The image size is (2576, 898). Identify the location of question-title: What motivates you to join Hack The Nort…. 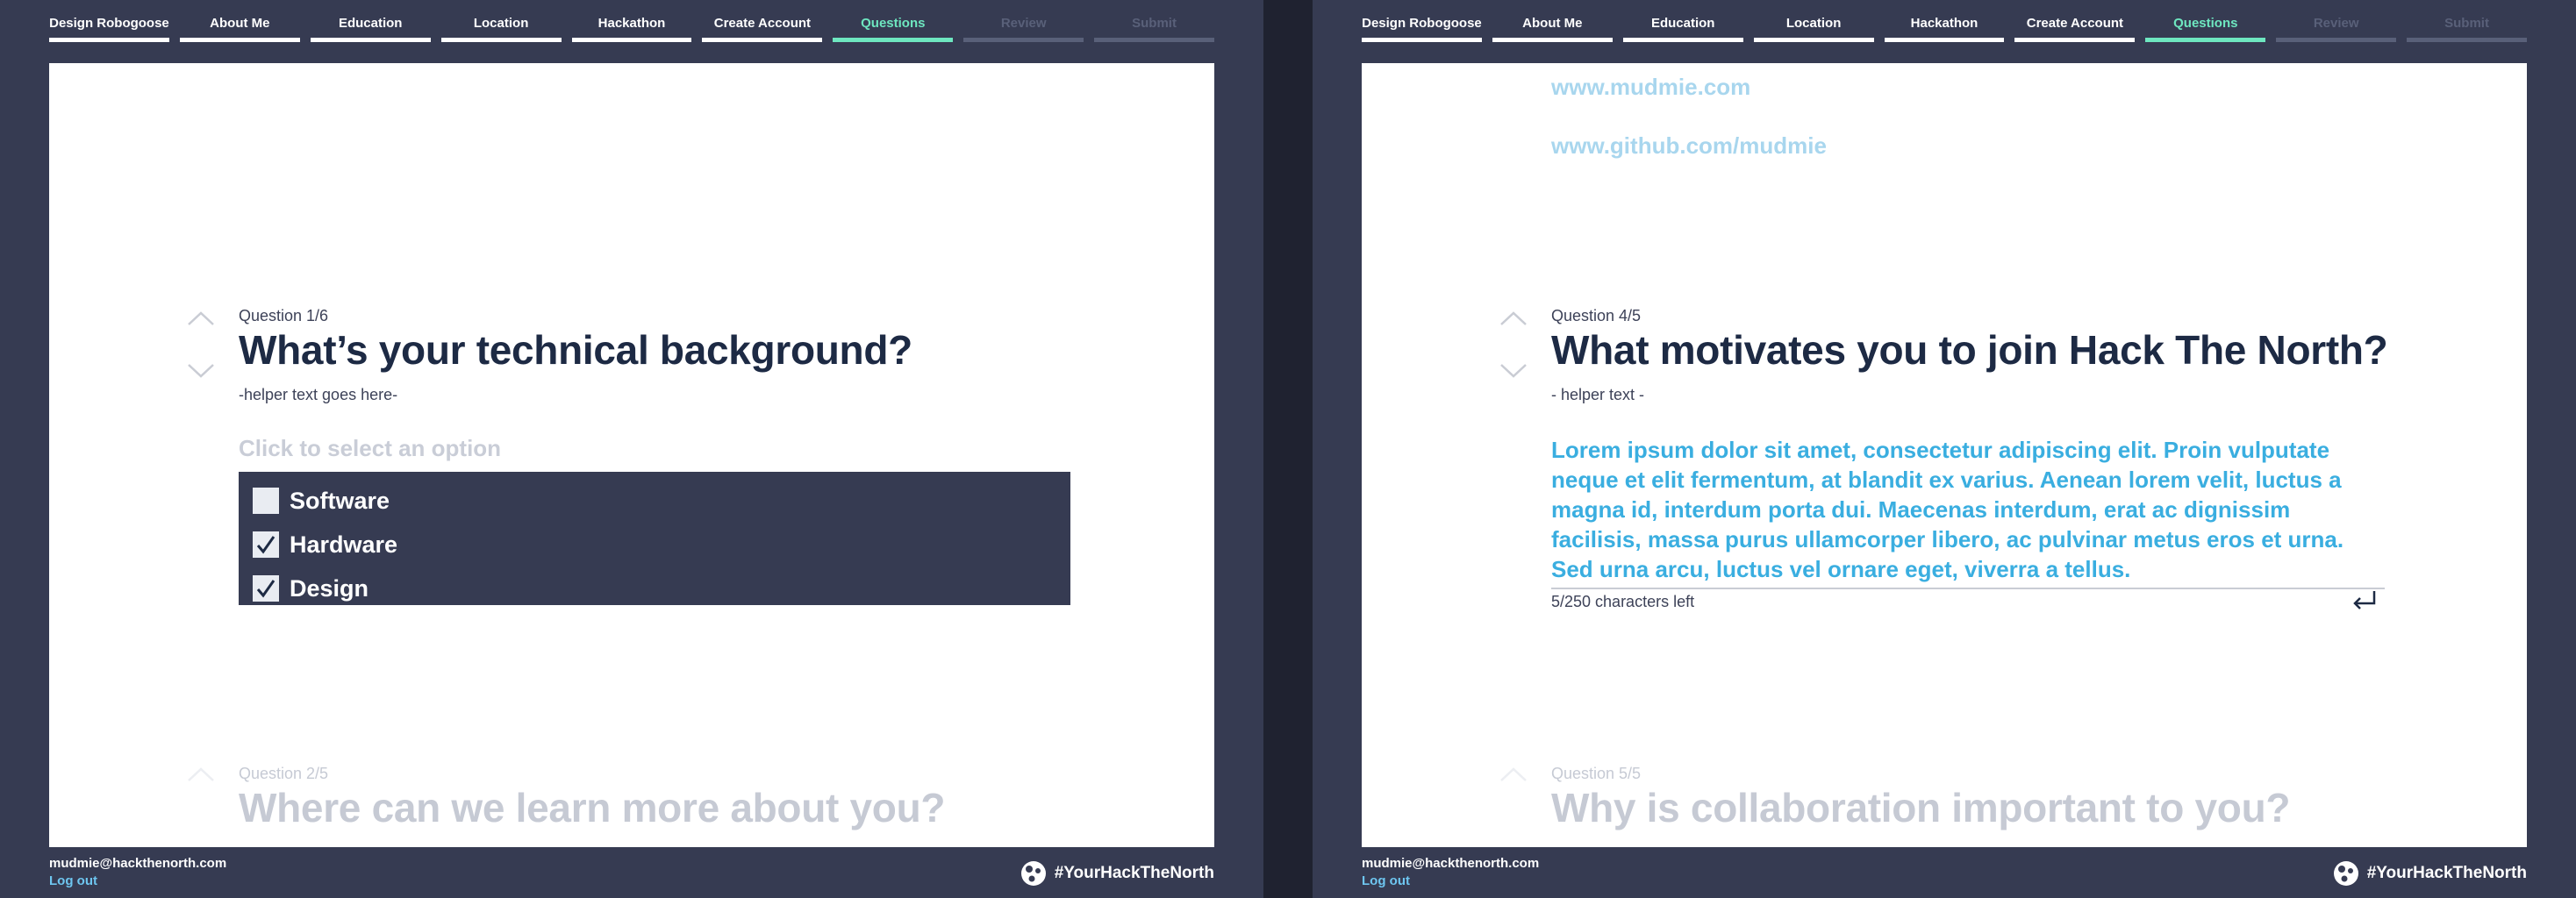
(1969, 350).